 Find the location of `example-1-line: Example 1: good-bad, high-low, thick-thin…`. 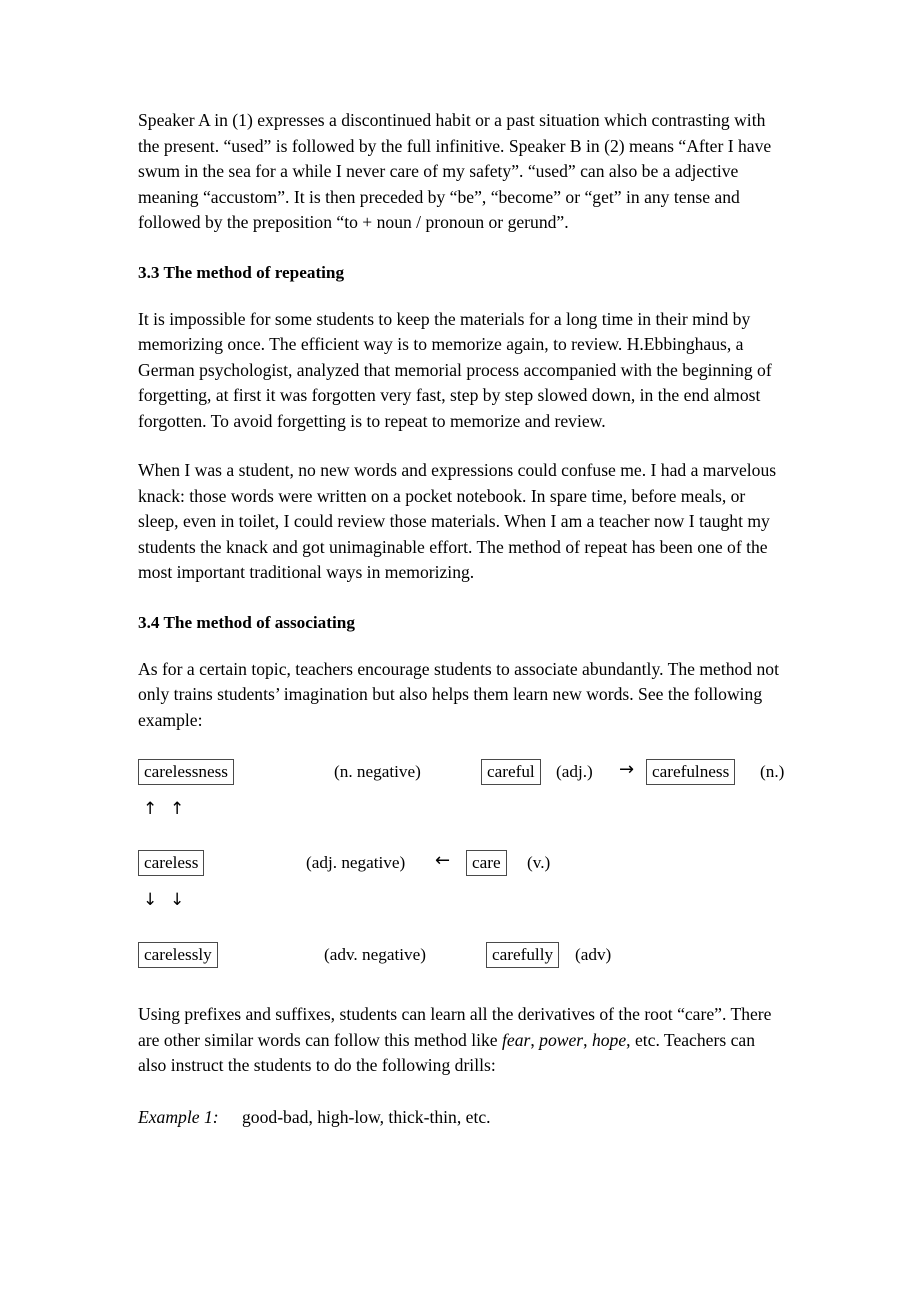

example-1-line: Example 1: good-bad, high-low, thick-thin… is located at coordinates (460, 1118).